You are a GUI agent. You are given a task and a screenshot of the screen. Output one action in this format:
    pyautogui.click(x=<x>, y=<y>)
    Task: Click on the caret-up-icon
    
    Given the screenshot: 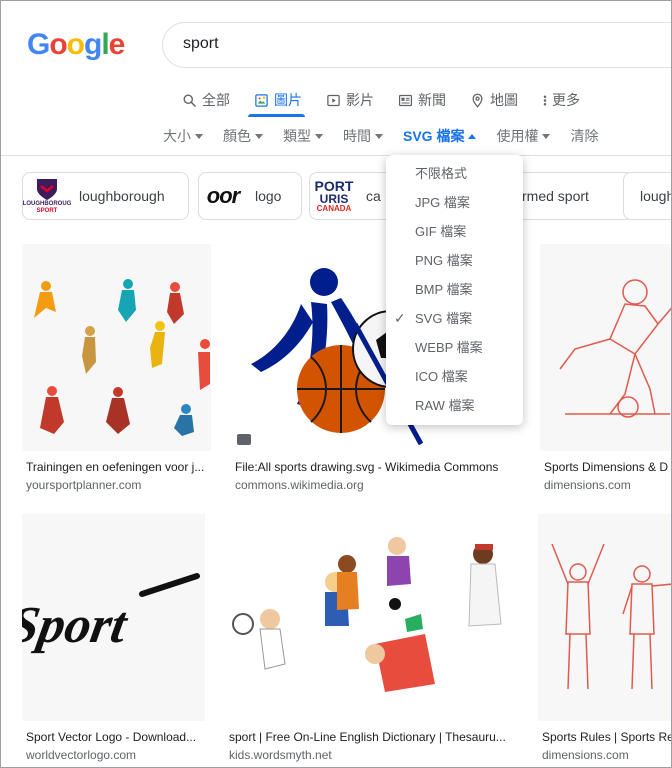 What is the action you would take?
    pyautogui.click(x=472, y=136)
    